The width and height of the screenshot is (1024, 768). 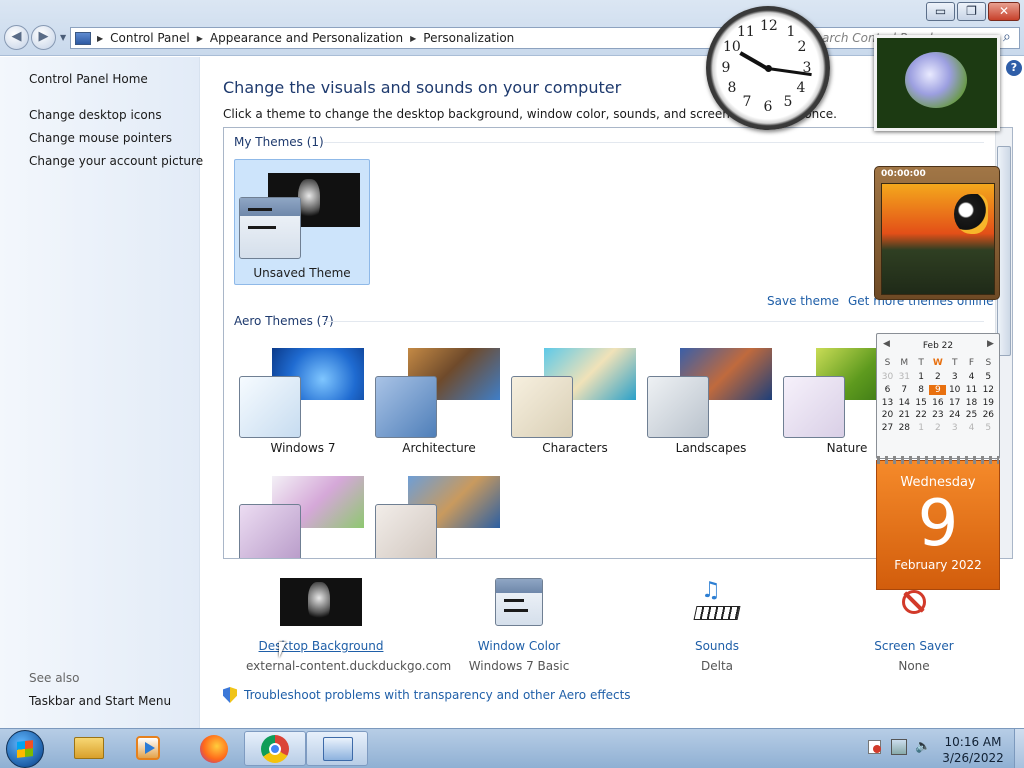 What do you see at coordinates (923, 746) in the screenshot?
I see `volume-icon: 🔈` at bounding box center [923, 746].